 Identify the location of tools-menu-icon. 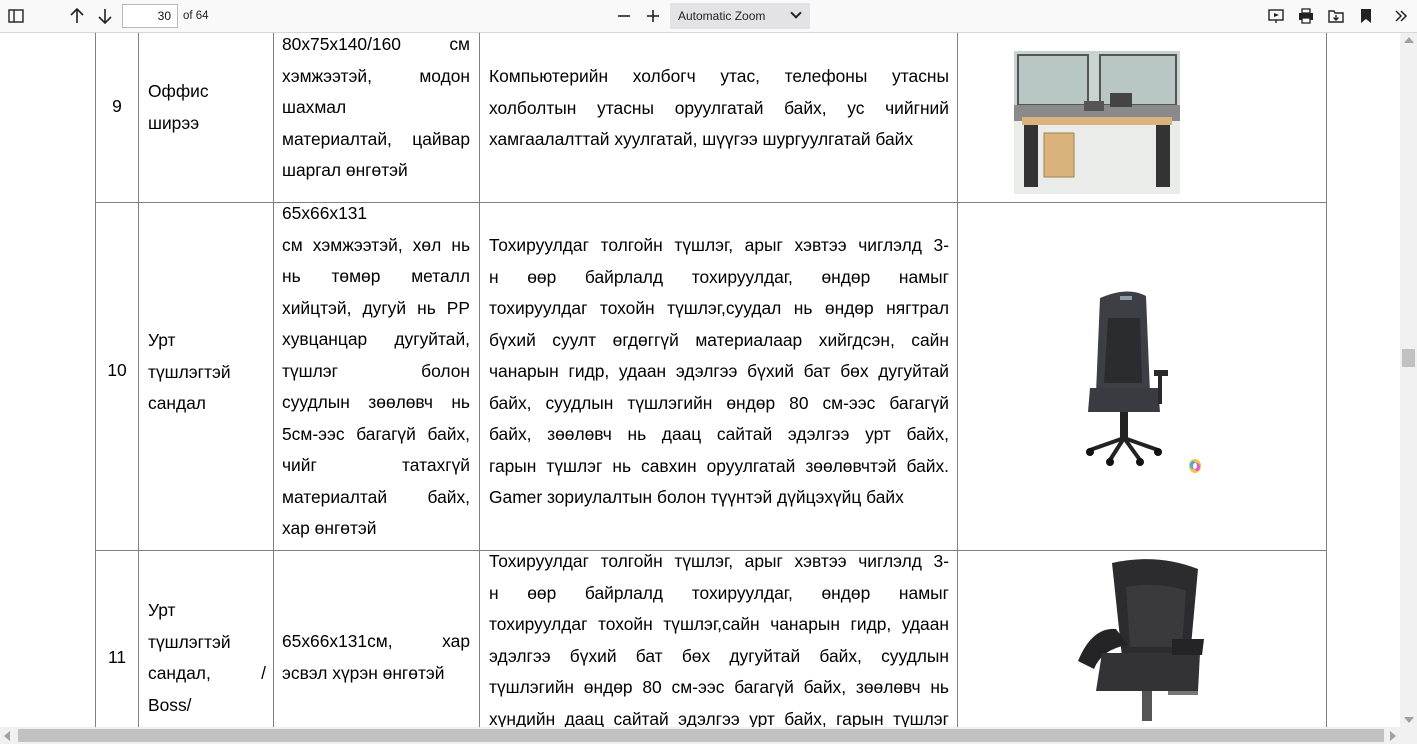
(1401, 16).